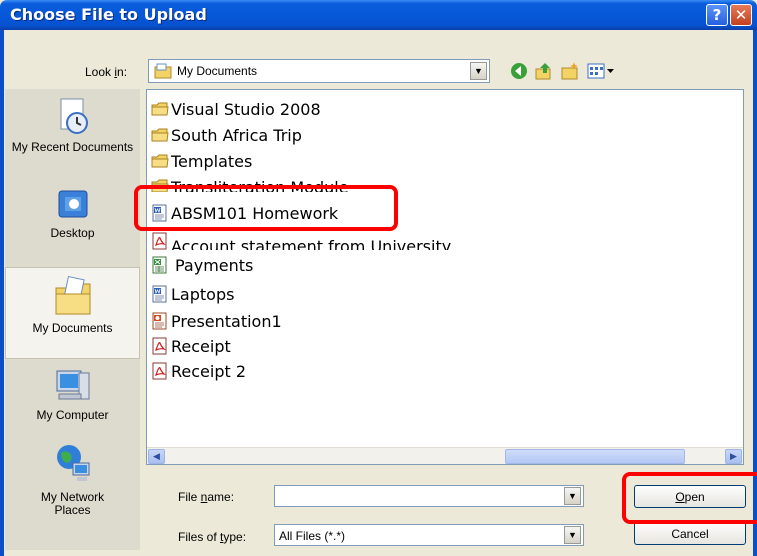 This screenshot has width=757, height=556. I want to click on scroll-right-button: ▶, so click(733, 456).